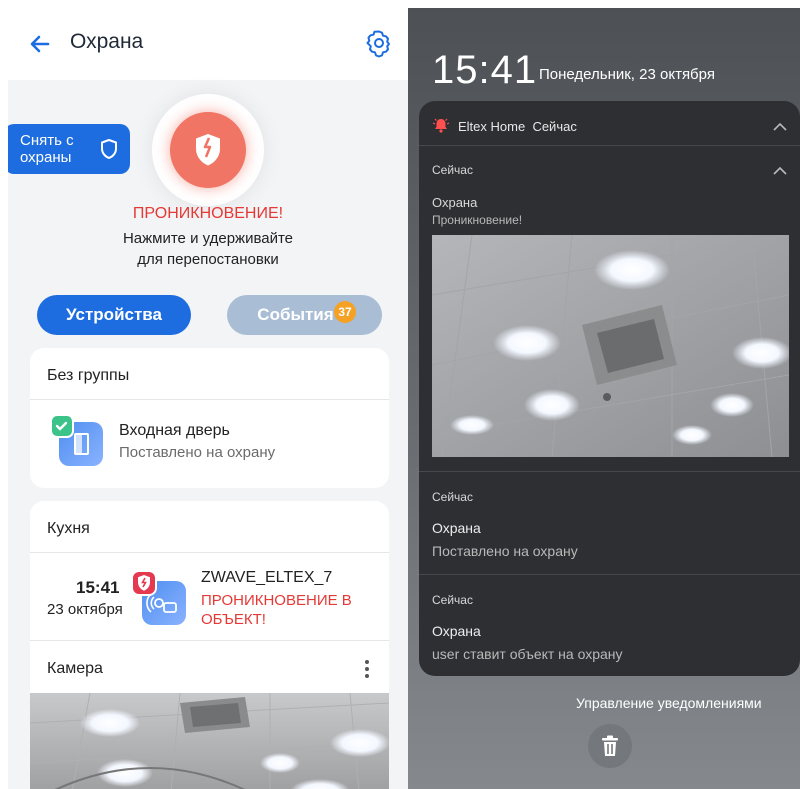 This screenshot has width=800, height=789. I want to click on camera-preview, so click(209, 741).